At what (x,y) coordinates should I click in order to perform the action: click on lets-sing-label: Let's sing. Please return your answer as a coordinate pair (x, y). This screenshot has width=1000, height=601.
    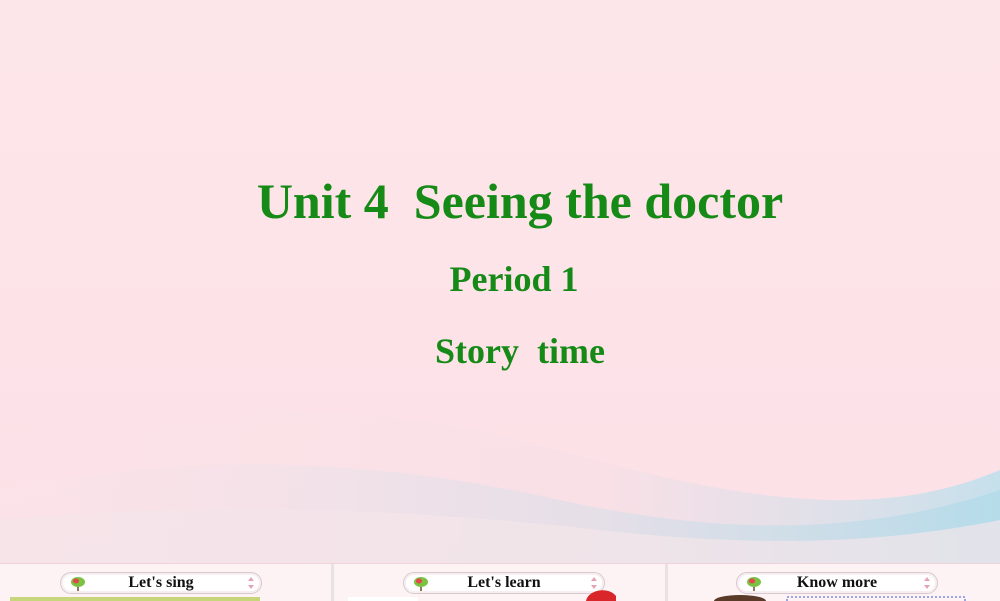
    Looking at the image, I should click on (161, 582).